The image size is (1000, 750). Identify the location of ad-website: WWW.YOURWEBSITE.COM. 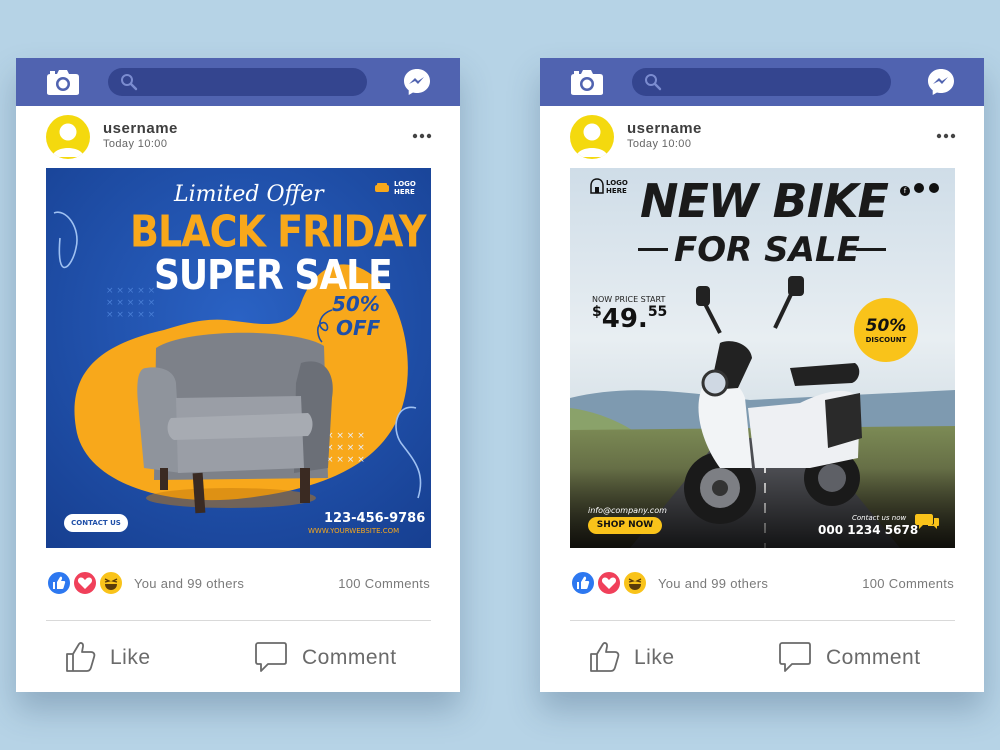
(354, 531).